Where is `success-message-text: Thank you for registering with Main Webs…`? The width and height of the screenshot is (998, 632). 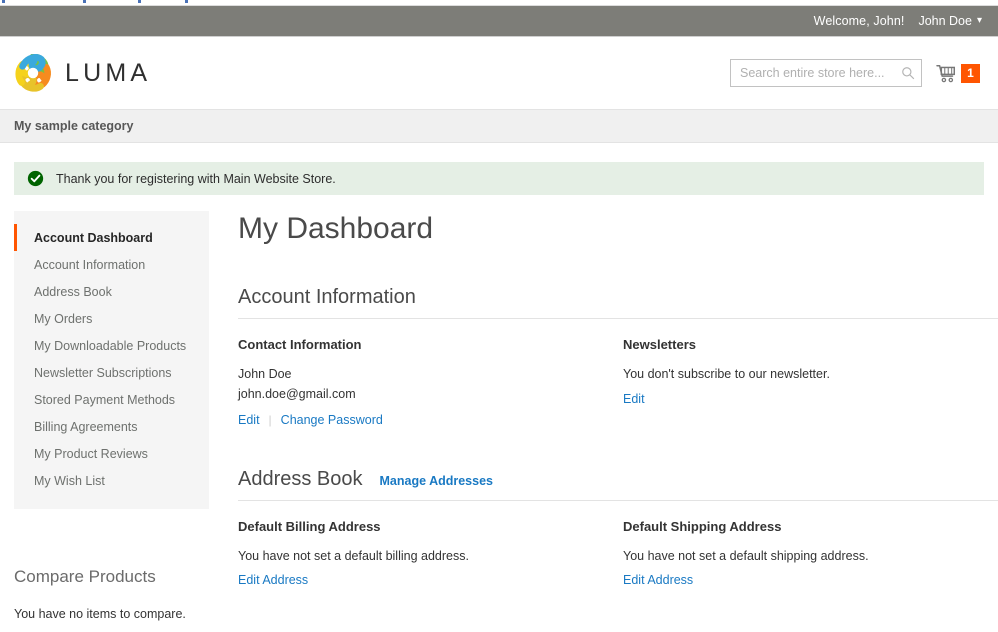
success-message-text: Thank you for registering with Main Webs… is located at coordinates (196, 178).